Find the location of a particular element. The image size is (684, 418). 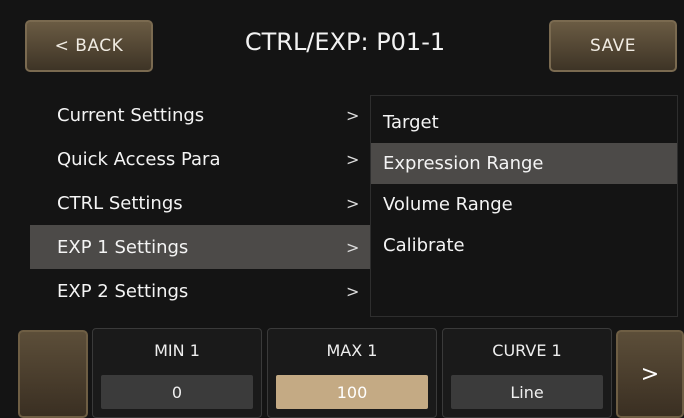

param-curve-value: Line is located at coordinates (527, 392).